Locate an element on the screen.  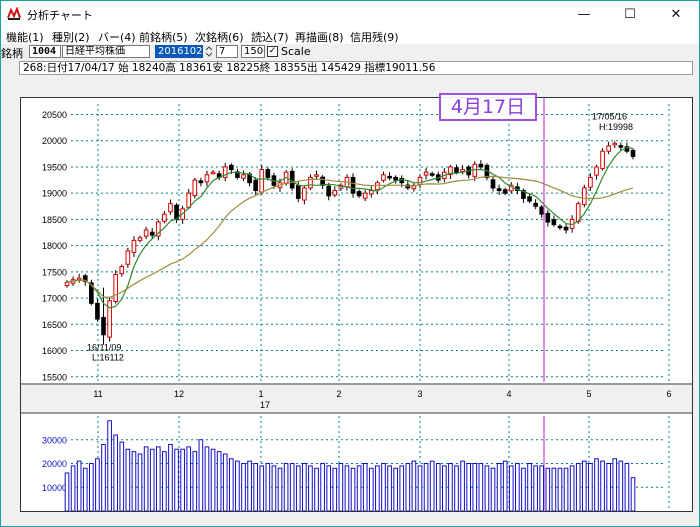
menu-item-next-stock: 次銘柄(6) is located at coordinates (219, 37).